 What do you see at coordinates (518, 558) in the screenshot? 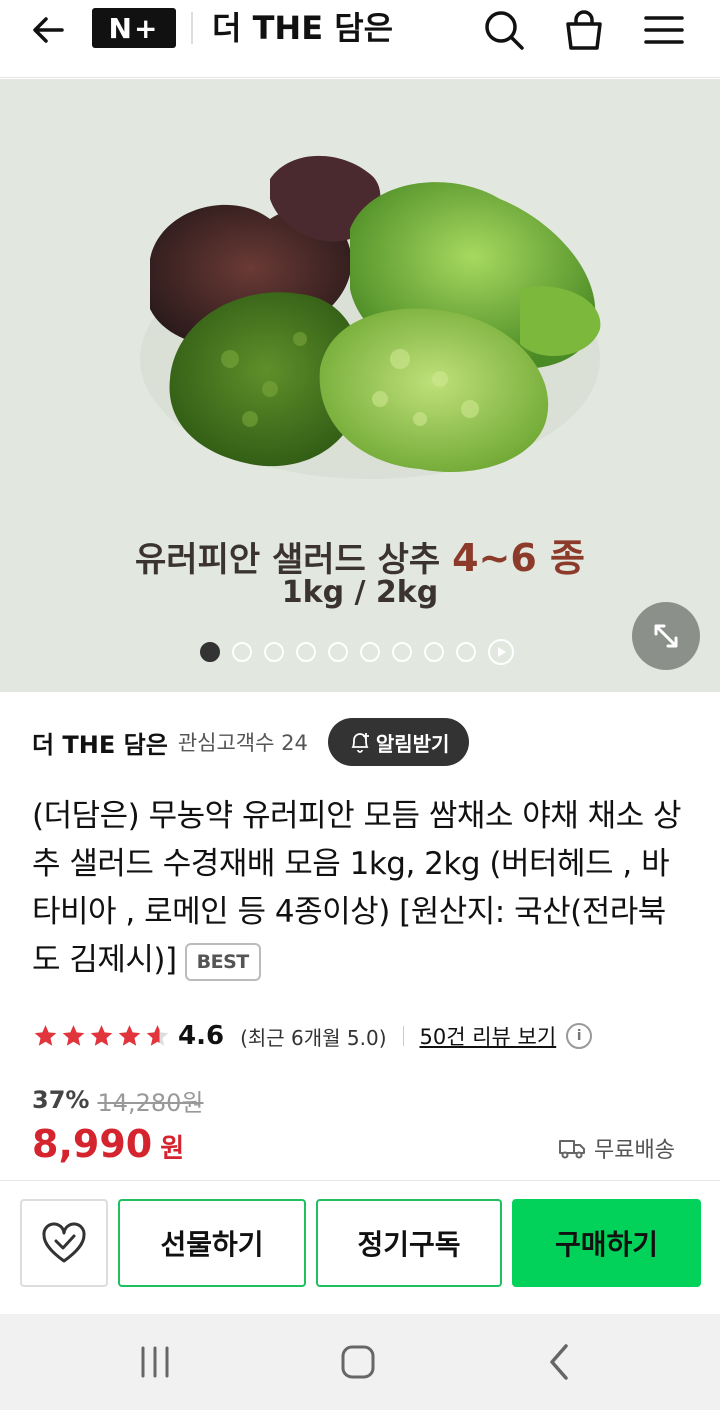
I see `hero-line1-accent: 4~6 종` at bounding box center [518, 558].